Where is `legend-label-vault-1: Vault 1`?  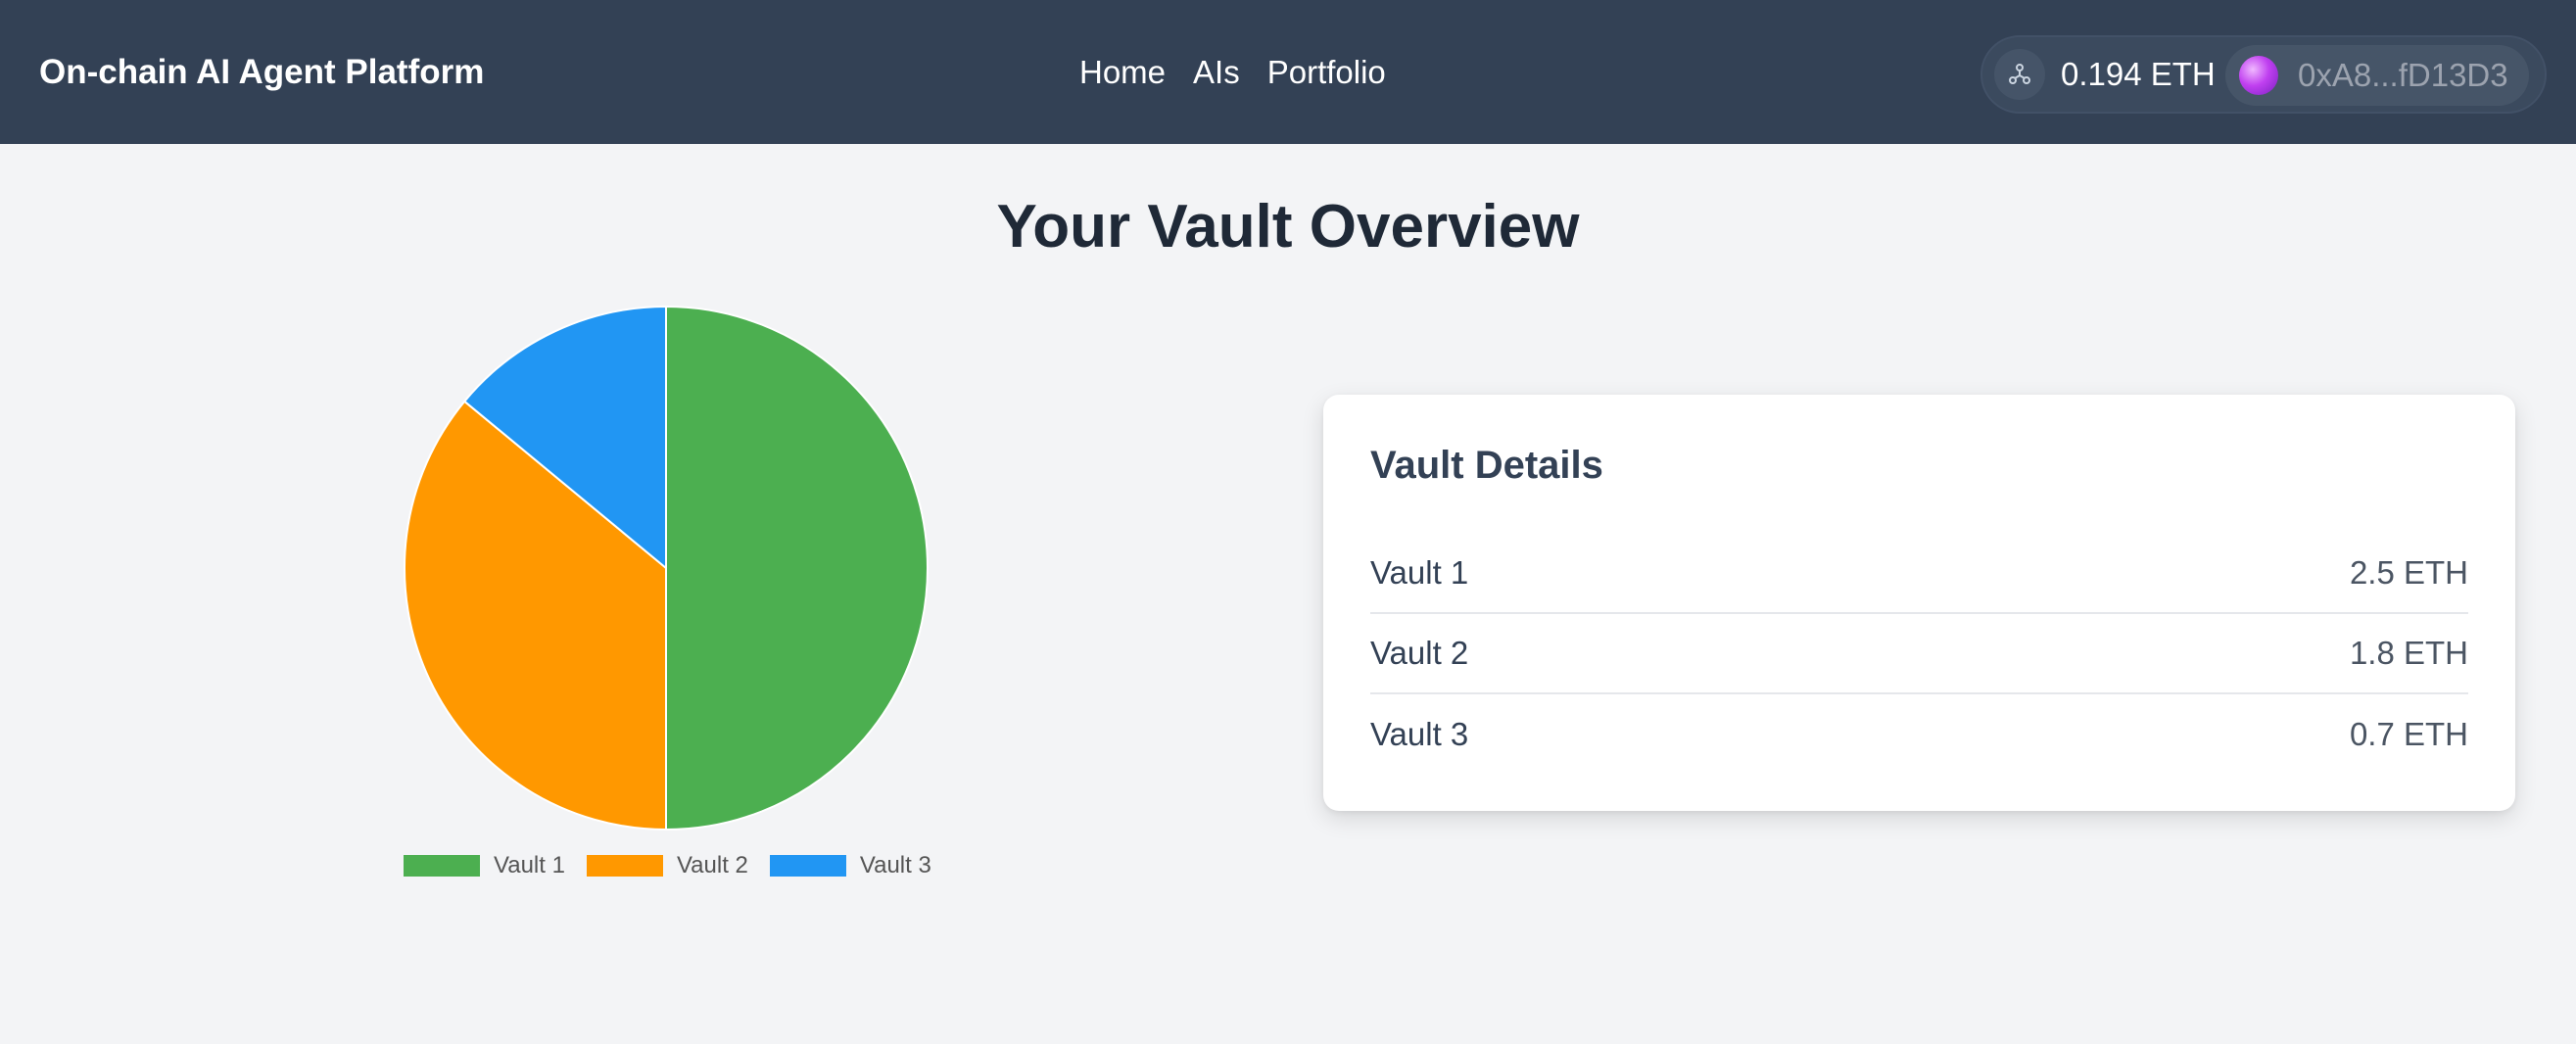
legend-label-vault-1: Vault 1 is located at coordinates (530, 865).